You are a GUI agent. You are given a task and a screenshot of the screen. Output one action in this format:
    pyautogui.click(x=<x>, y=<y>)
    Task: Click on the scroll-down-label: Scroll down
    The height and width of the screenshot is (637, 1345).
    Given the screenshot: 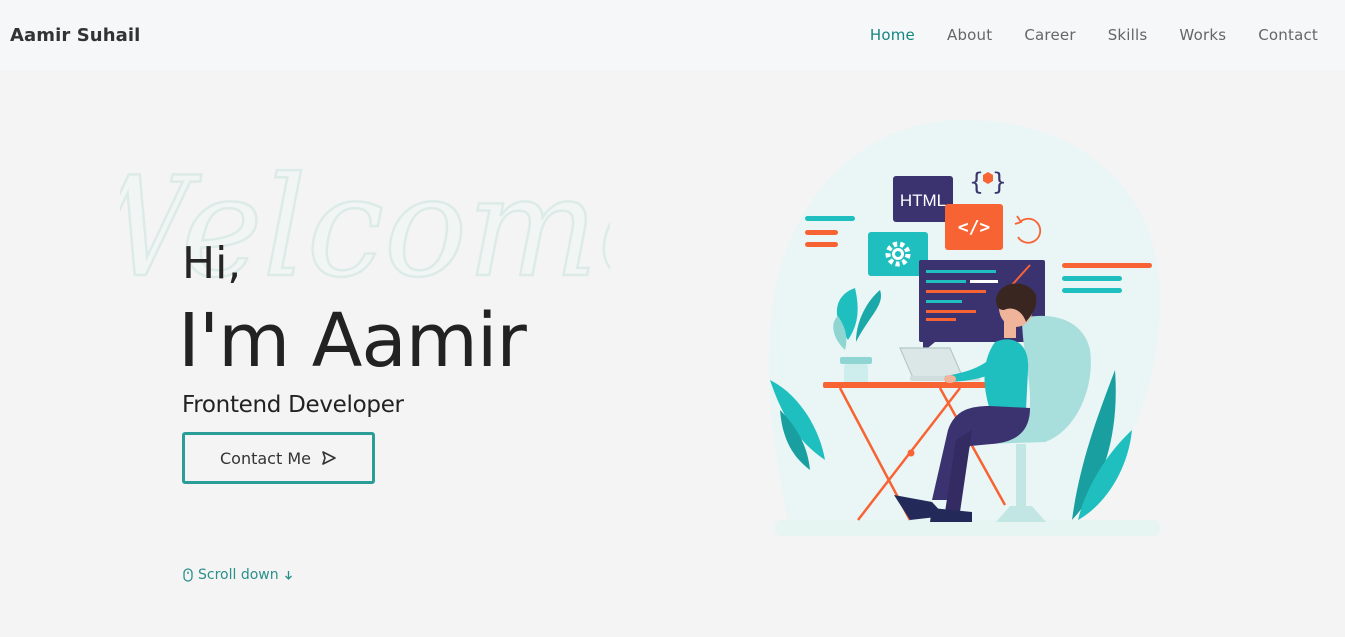 What is the action you would take?
    pyautogui.click(x=238, y=575)
    